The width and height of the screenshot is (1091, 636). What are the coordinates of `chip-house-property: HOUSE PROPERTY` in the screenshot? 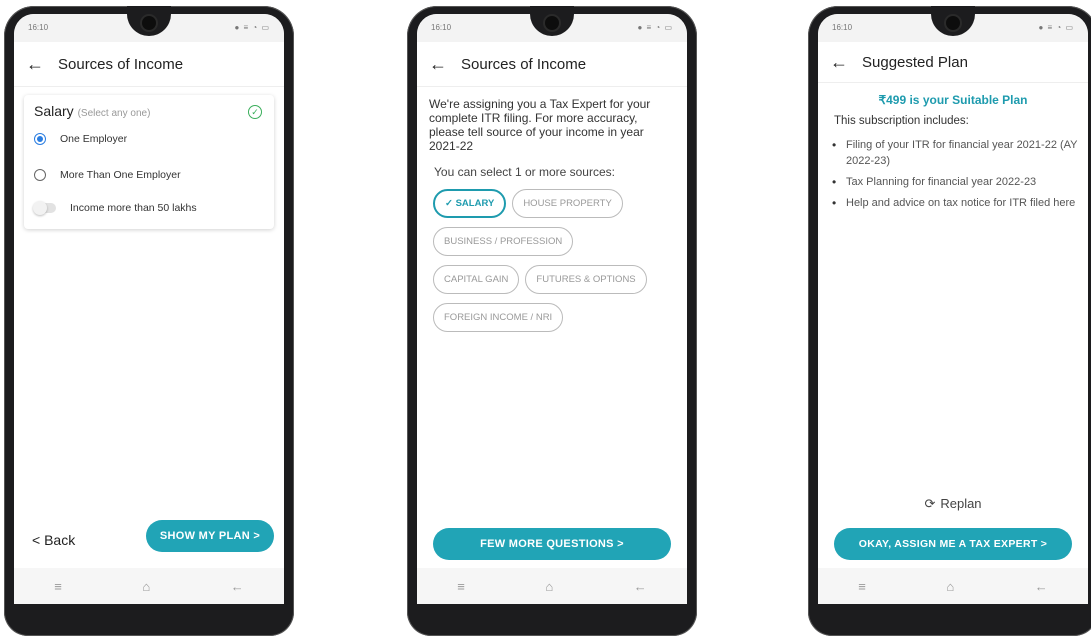 It's located at (567, 203).